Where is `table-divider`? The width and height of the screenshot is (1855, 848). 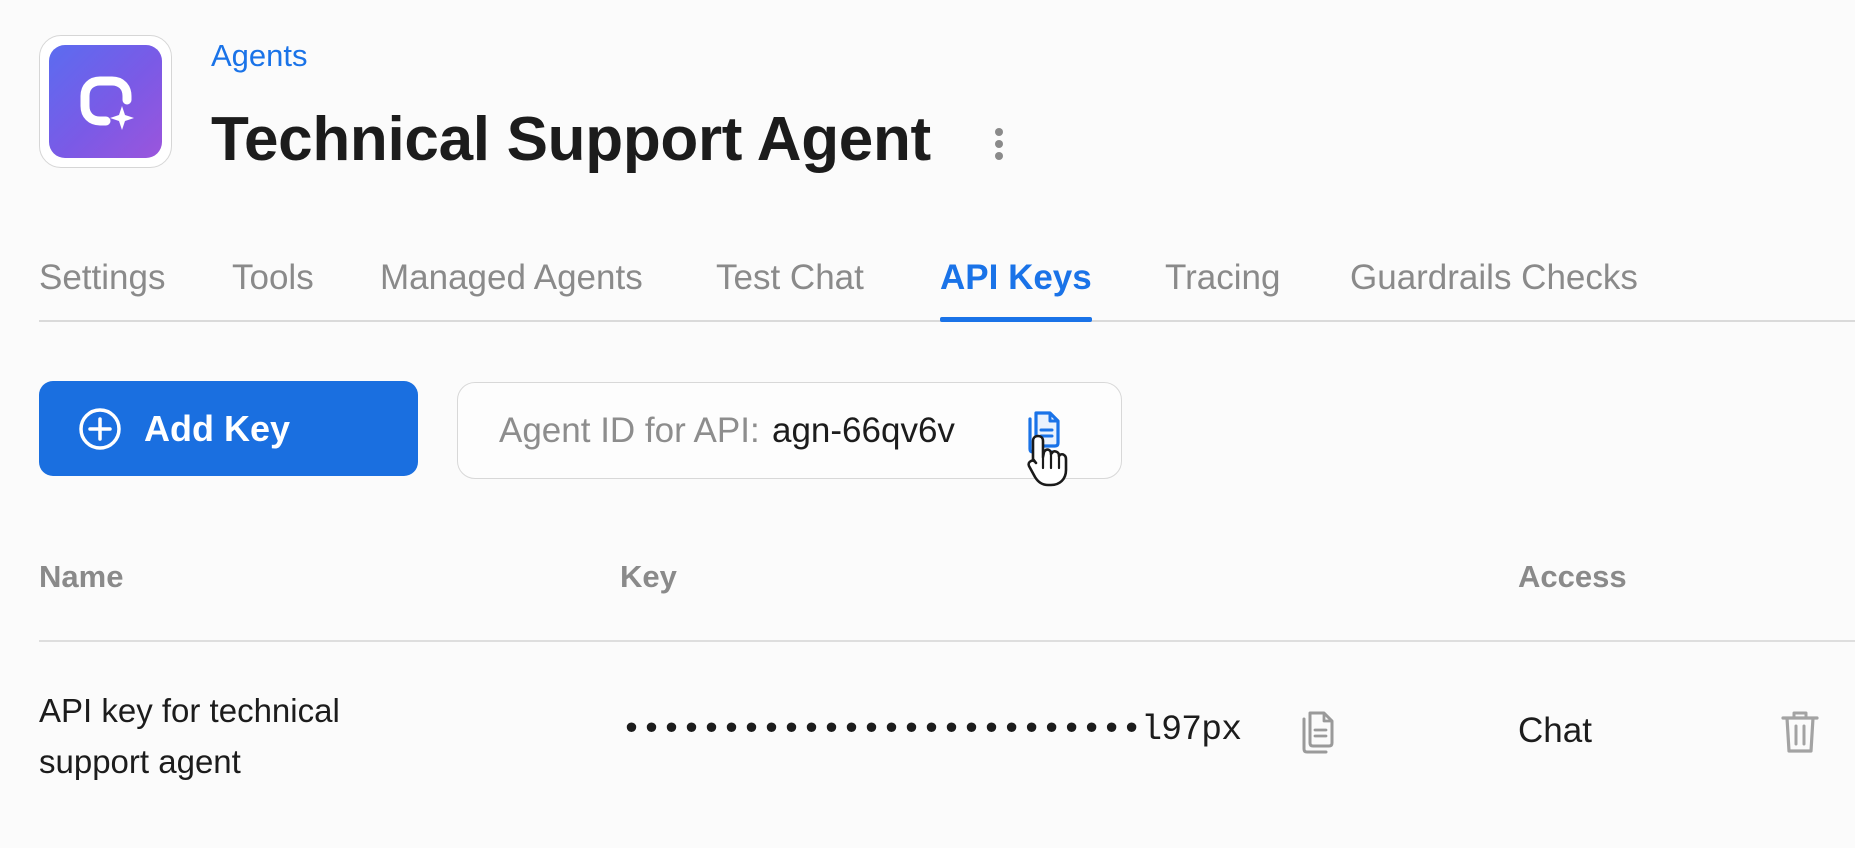 table-divider is located at coordinates (947, 641).